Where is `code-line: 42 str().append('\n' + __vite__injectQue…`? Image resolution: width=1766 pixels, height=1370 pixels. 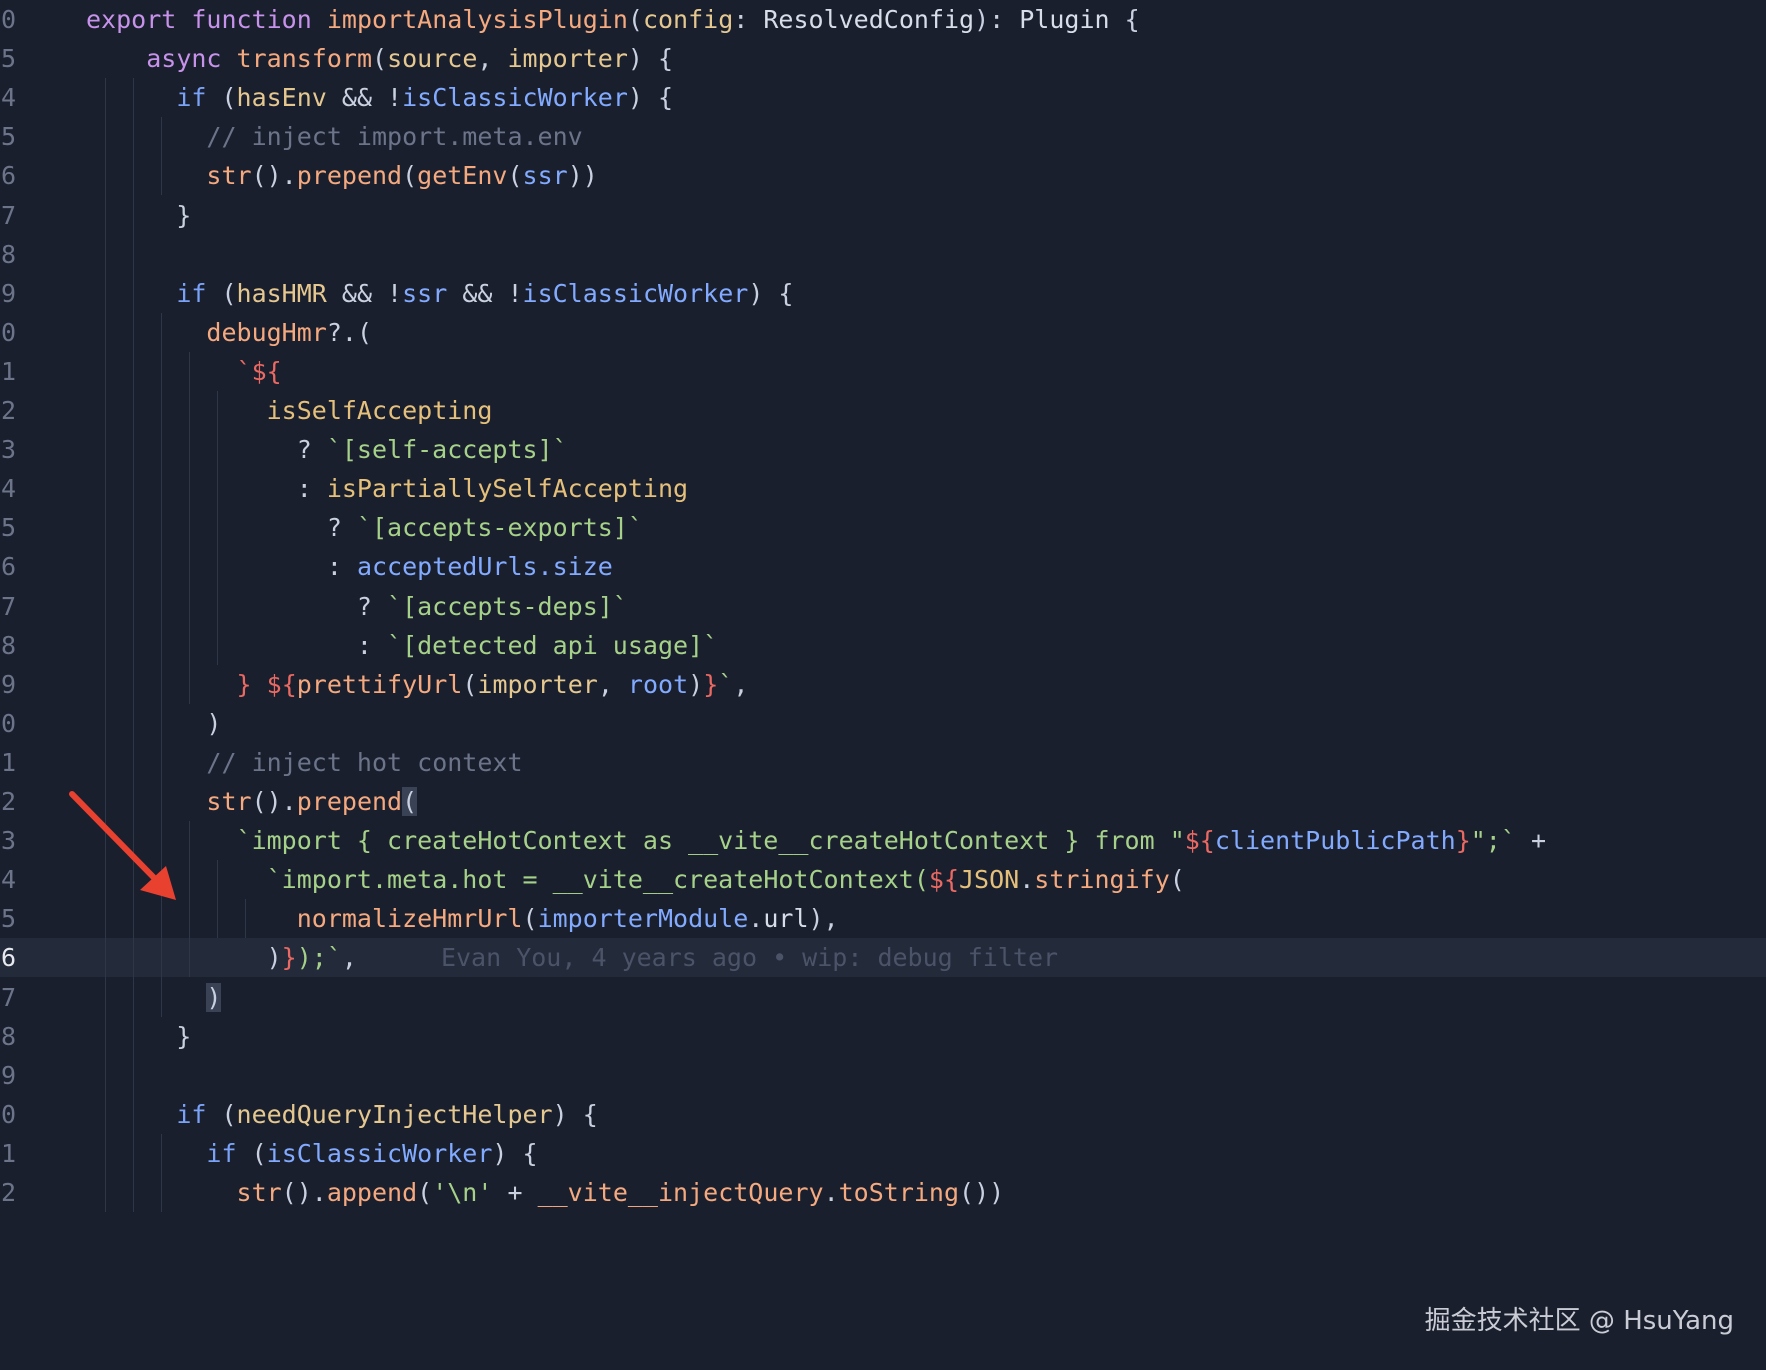 code-line: 42 str().append('\n' + __vite__injectQue… is located at coordinates (883, 1192).